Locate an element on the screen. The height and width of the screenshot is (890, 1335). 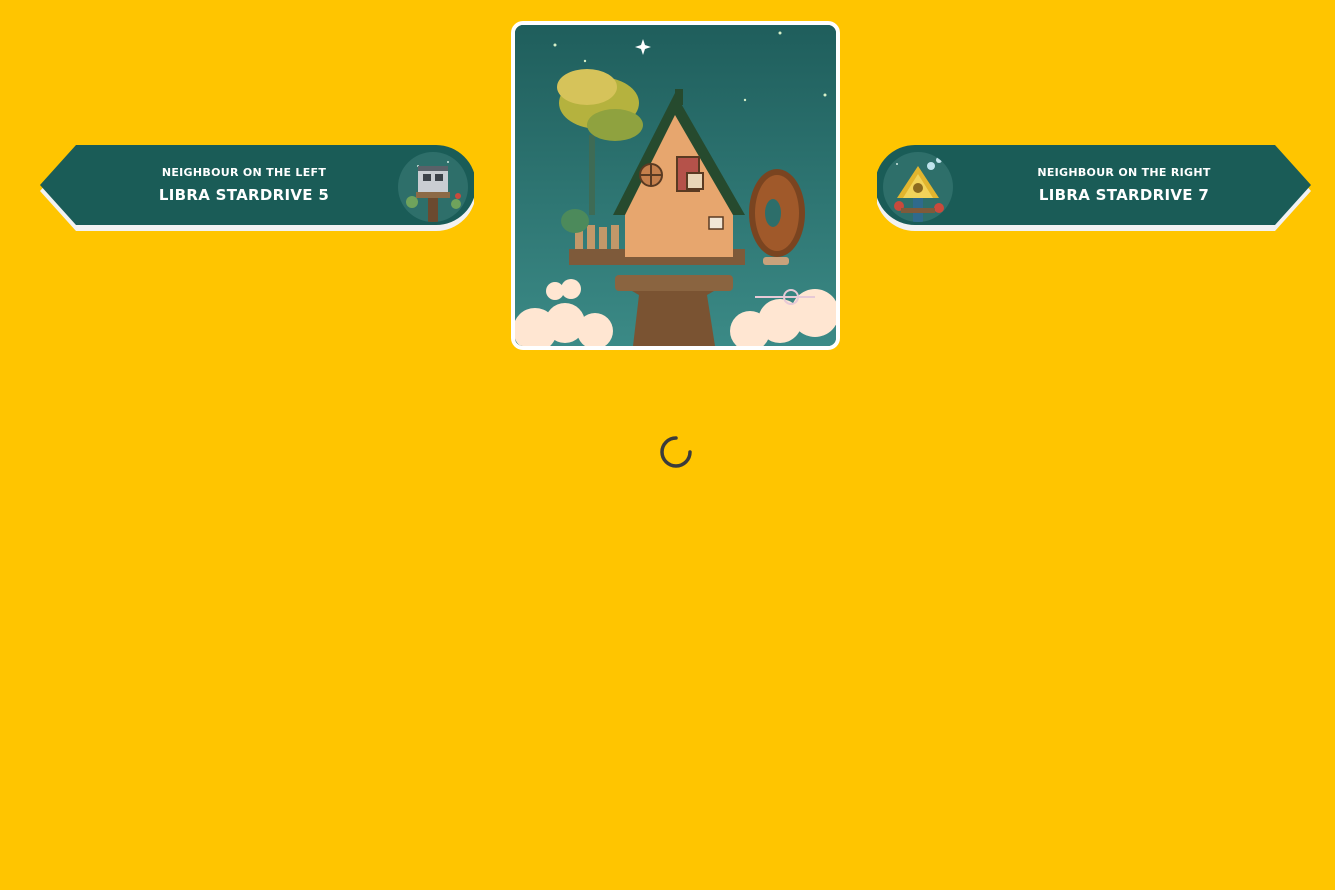
neighbour-right-thumbnail is located at coordinates (918, 187).